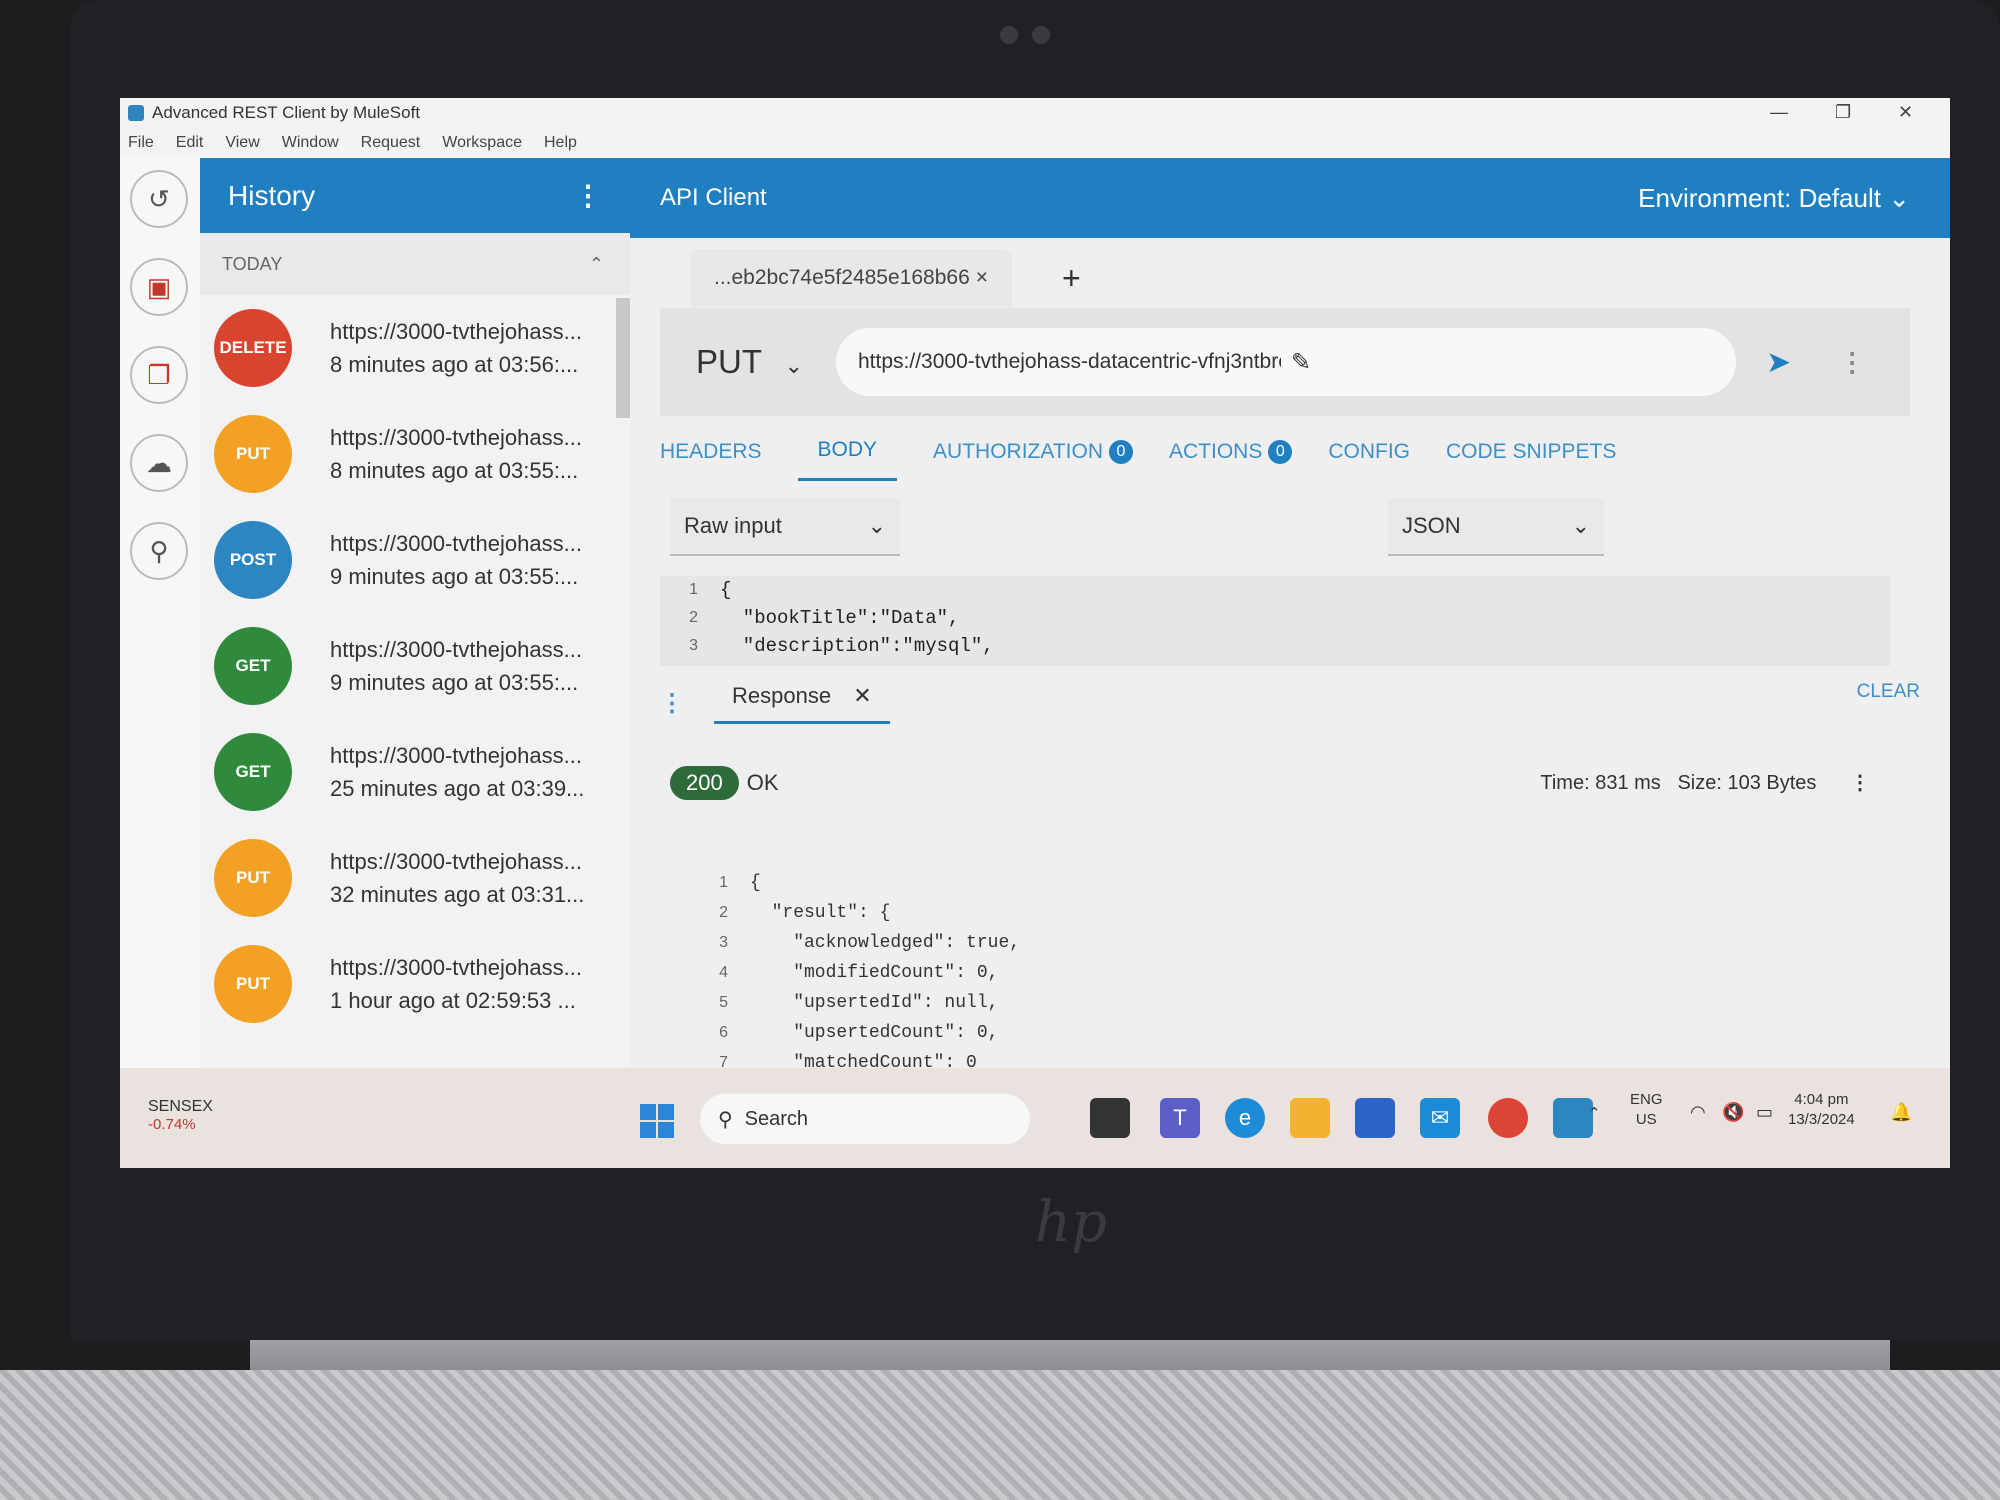 The width and height of the screenshot is (2000, 1500). I want to click on line-text: "upsertedId": null,, so click(874, 1003).